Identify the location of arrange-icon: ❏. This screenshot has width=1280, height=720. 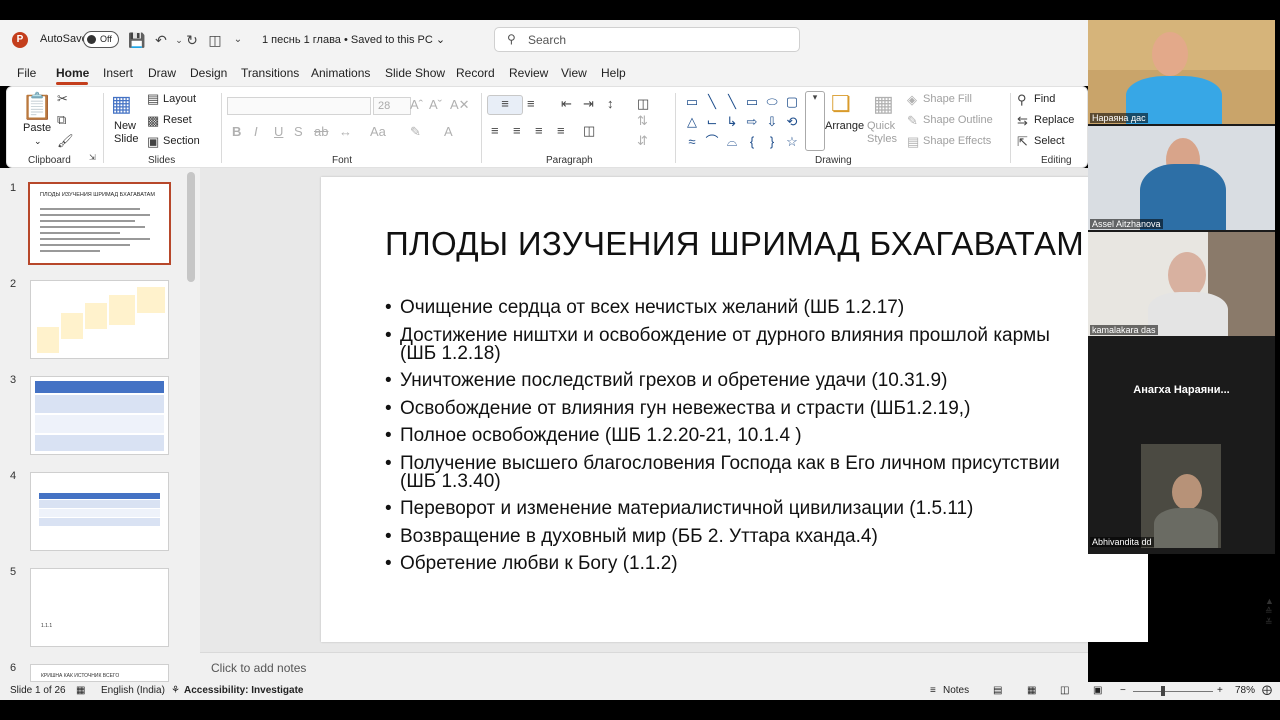
(841, 104).